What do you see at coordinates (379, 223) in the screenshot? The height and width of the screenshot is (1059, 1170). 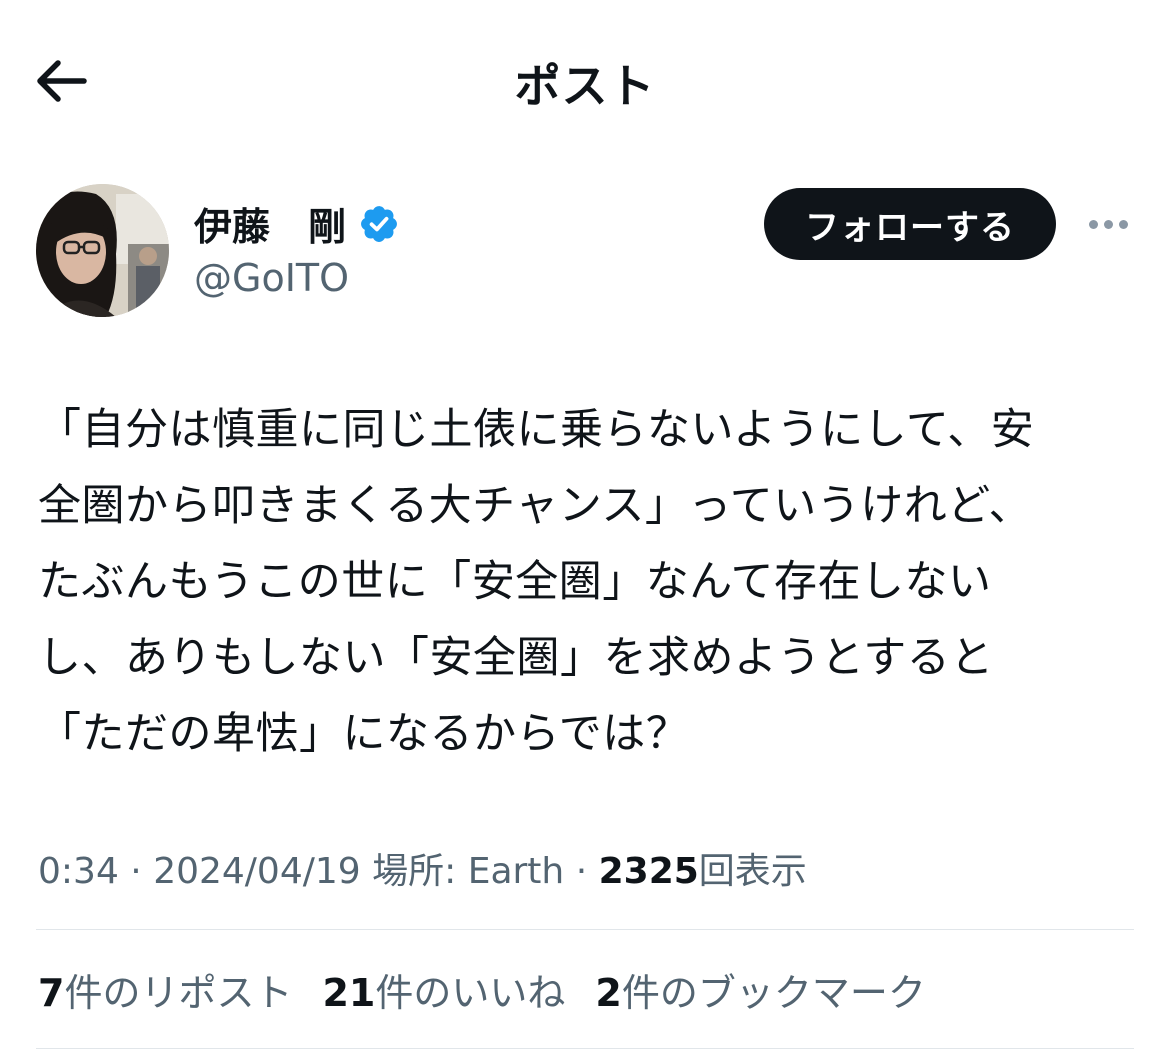 I see `verified-badge-icon` at bounding box center [379, 223].